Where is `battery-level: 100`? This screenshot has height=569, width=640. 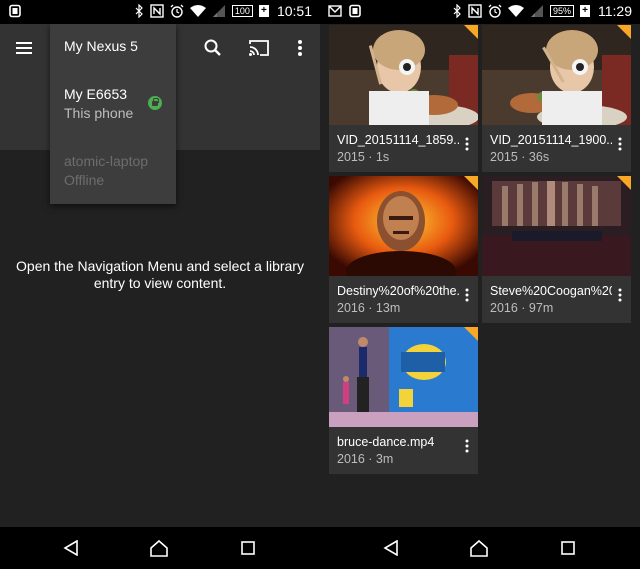 battery-level: 100 is located at coordinates (242, 11).